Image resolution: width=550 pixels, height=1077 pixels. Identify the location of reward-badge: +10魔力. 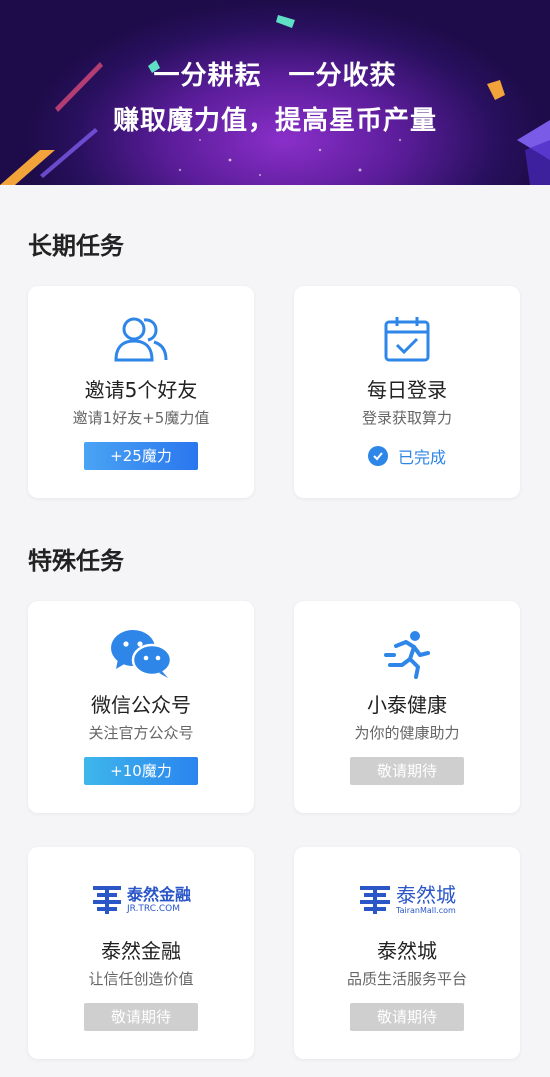
(141, 771).